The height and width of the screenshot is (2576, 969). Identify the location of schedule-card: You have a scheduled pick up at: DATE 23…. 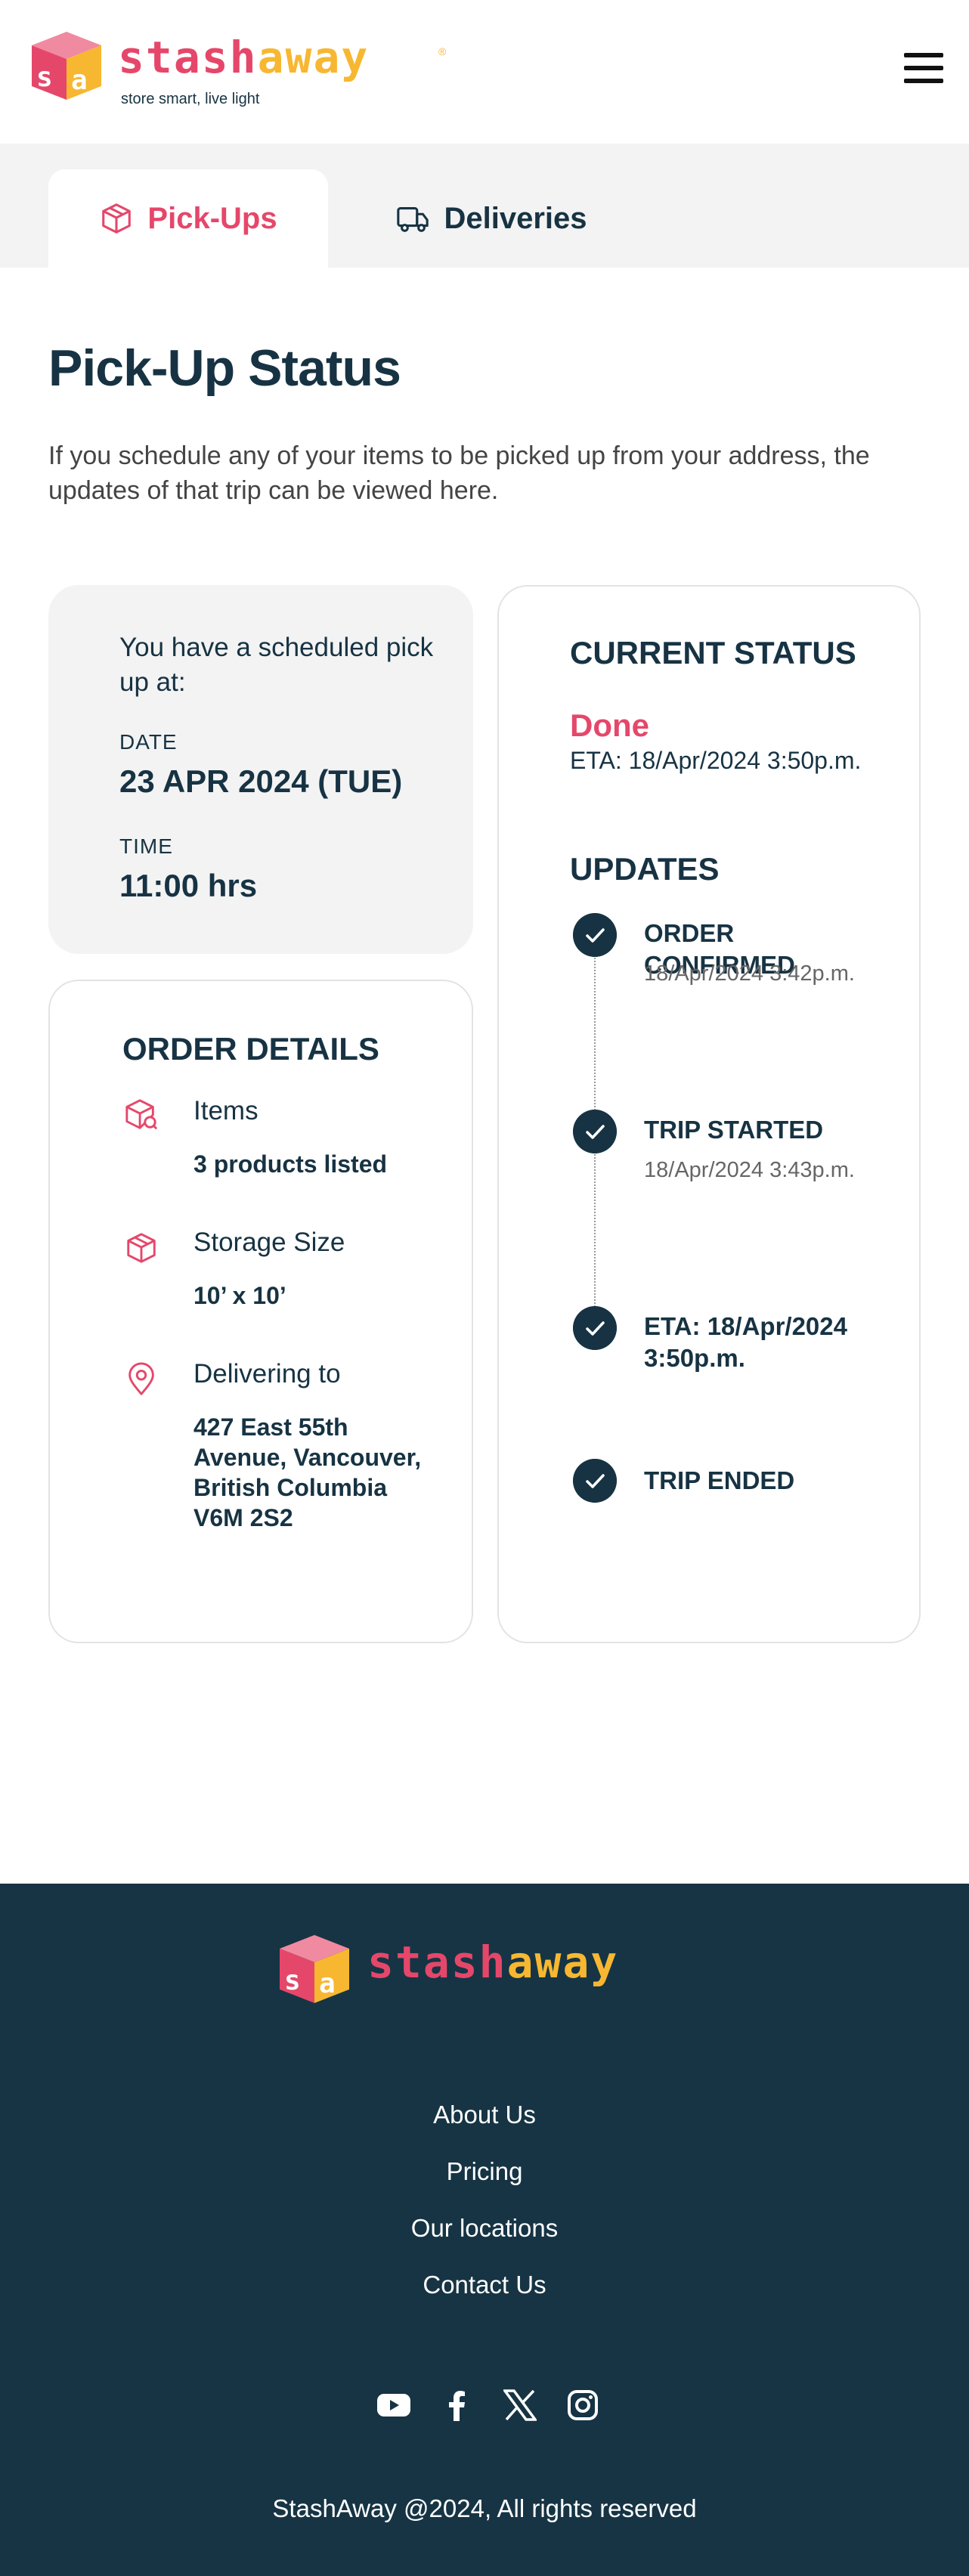
(260, 769).